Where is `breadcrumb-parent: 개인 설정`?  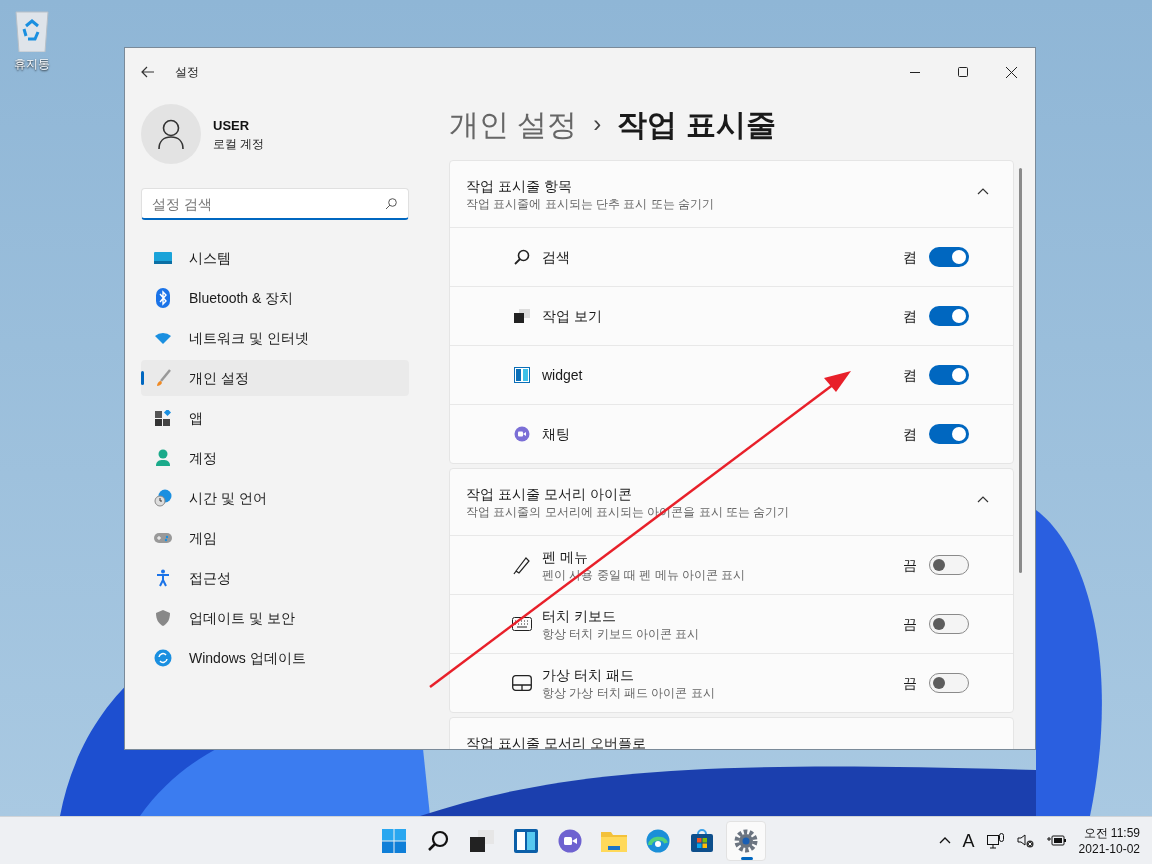
breadcrumb-parent: 개인 설정 is located at coordinates (513, 124).